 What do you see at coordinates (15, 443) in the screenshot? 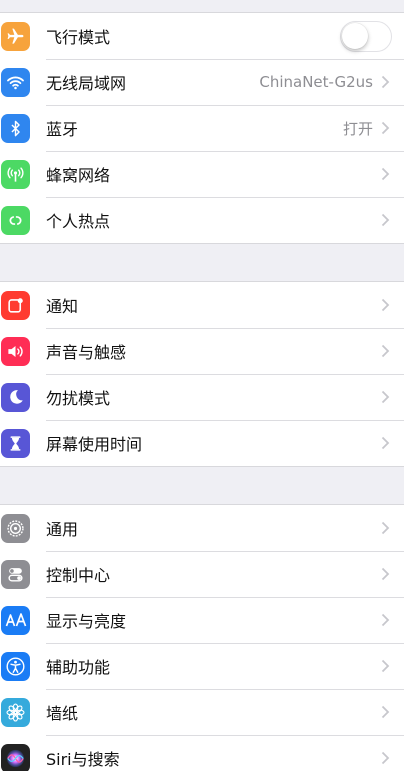
I see `hourglass-icon` at bounding box center [15, 443].